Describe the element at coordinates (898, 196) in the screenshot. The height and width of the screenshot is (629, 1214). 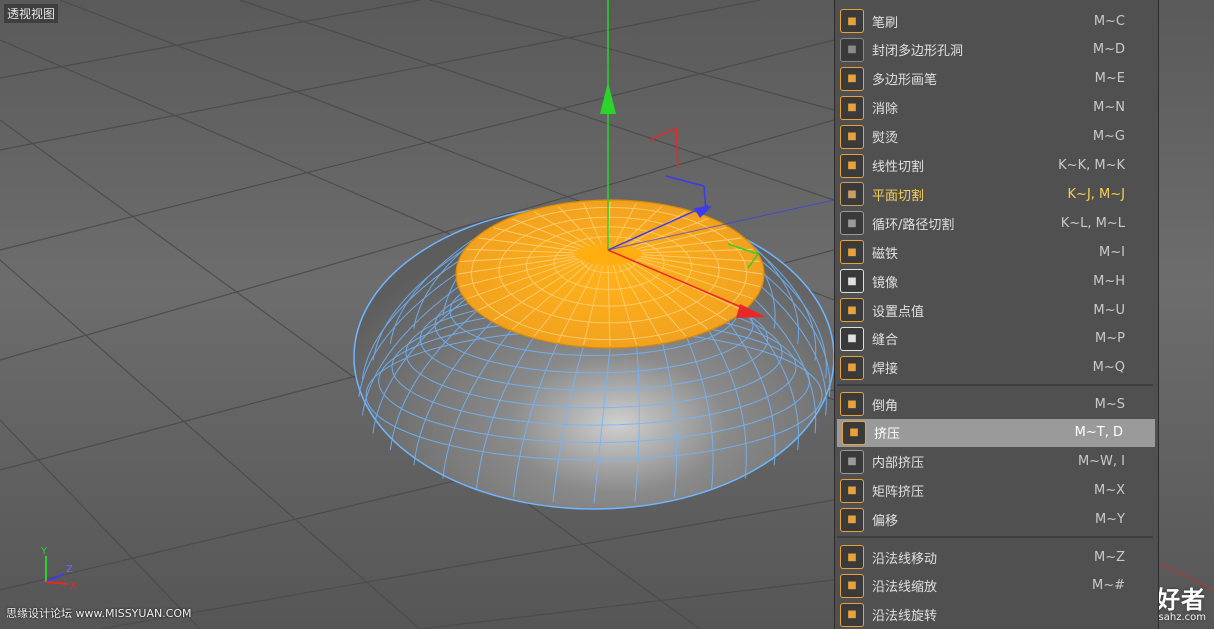
I see `menu-item-label: 平面切割` at that location.